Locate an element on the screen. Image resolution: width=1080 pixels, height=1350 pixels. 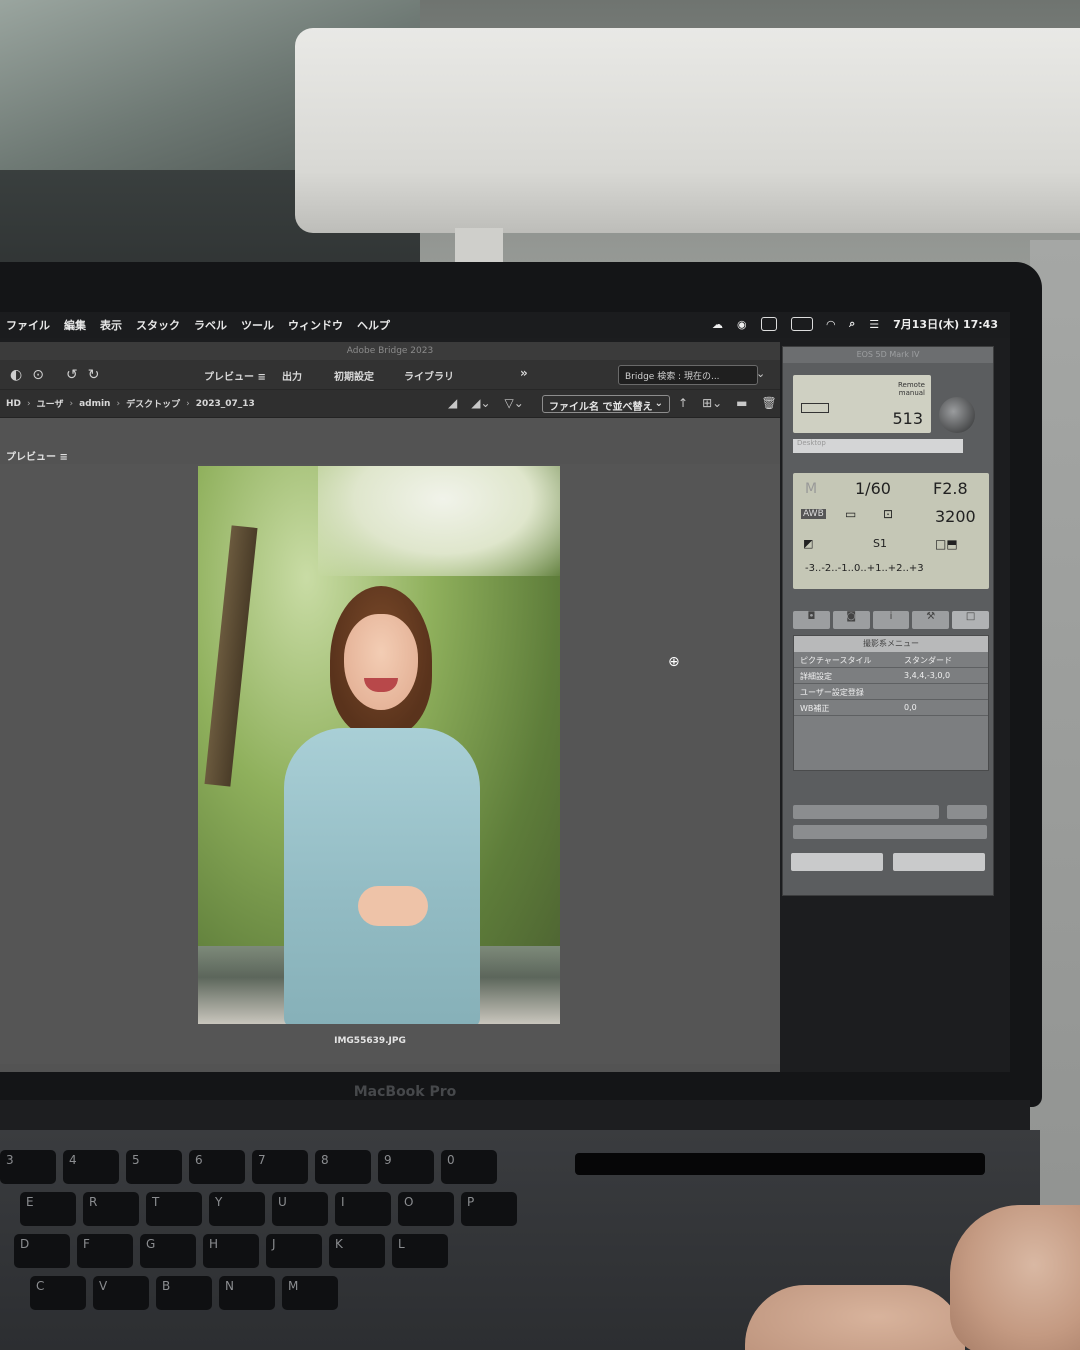
tab-libraries: ライブラリ is located at coordinates (429, 375).